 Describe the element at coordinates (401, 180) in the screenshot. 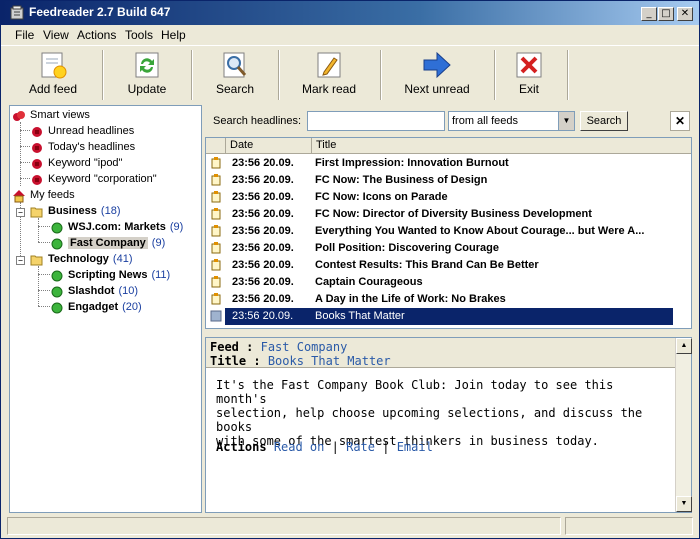

I see `headline-title: FC Now: The Business of Design` at that location.